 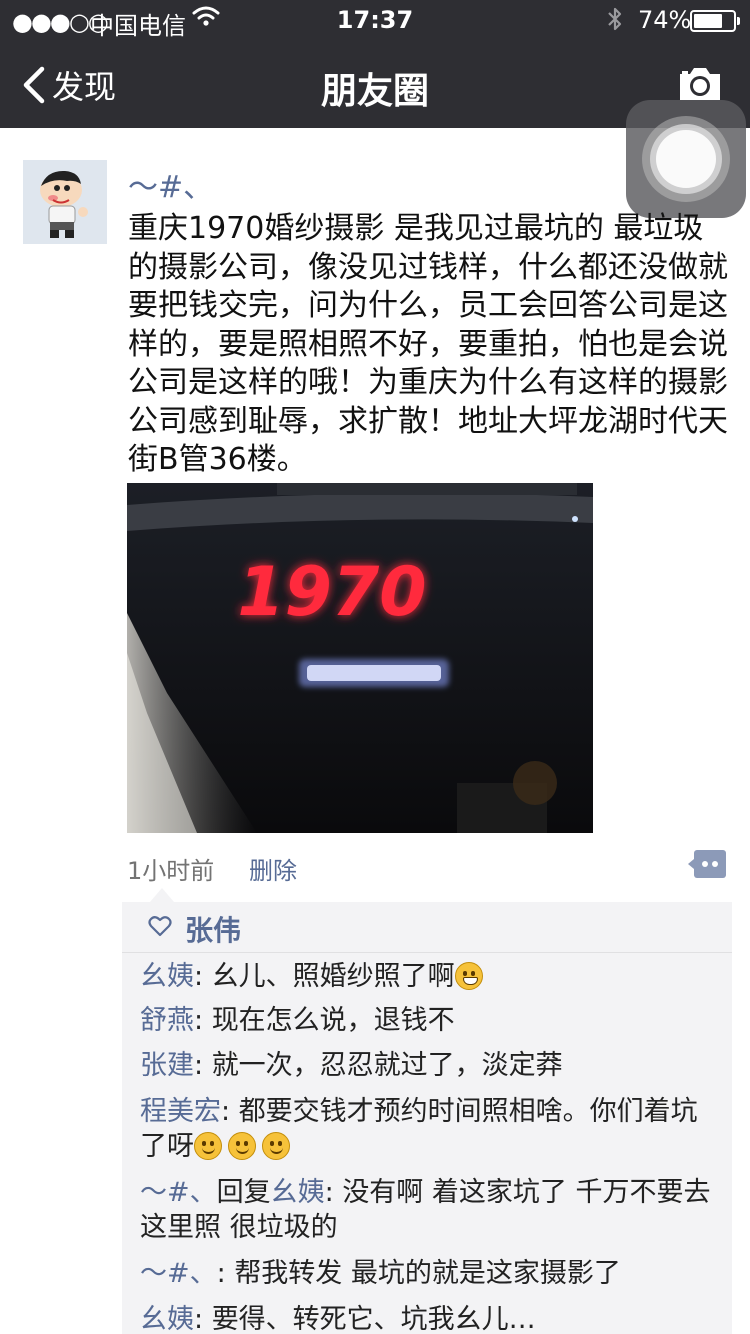 What do you see at coordinates (708, 21) in the screenshot?
I see `battery-fill` at bounding box center [708, 21].